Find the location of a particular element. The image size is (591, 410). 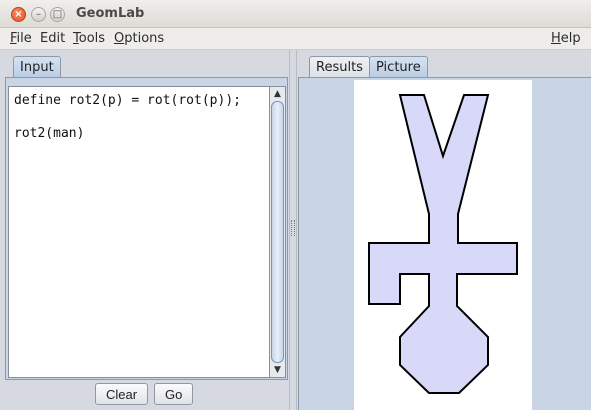

clear-button: Clear is located at coordinates (122, 394).